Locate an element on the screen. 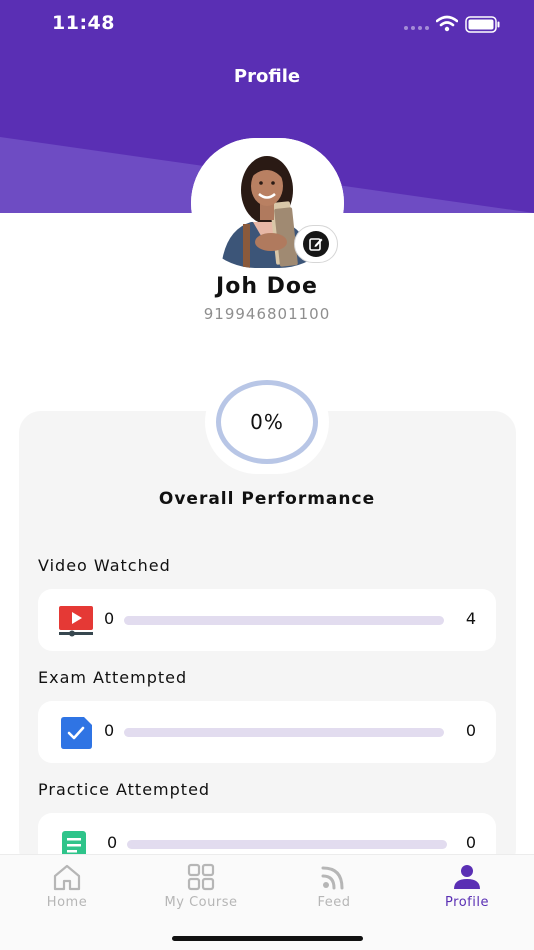 The height and width of the screenshot is (950, 534). stat-label-practice-attempted: Practice Attempted is located at coordinates (124, 789).